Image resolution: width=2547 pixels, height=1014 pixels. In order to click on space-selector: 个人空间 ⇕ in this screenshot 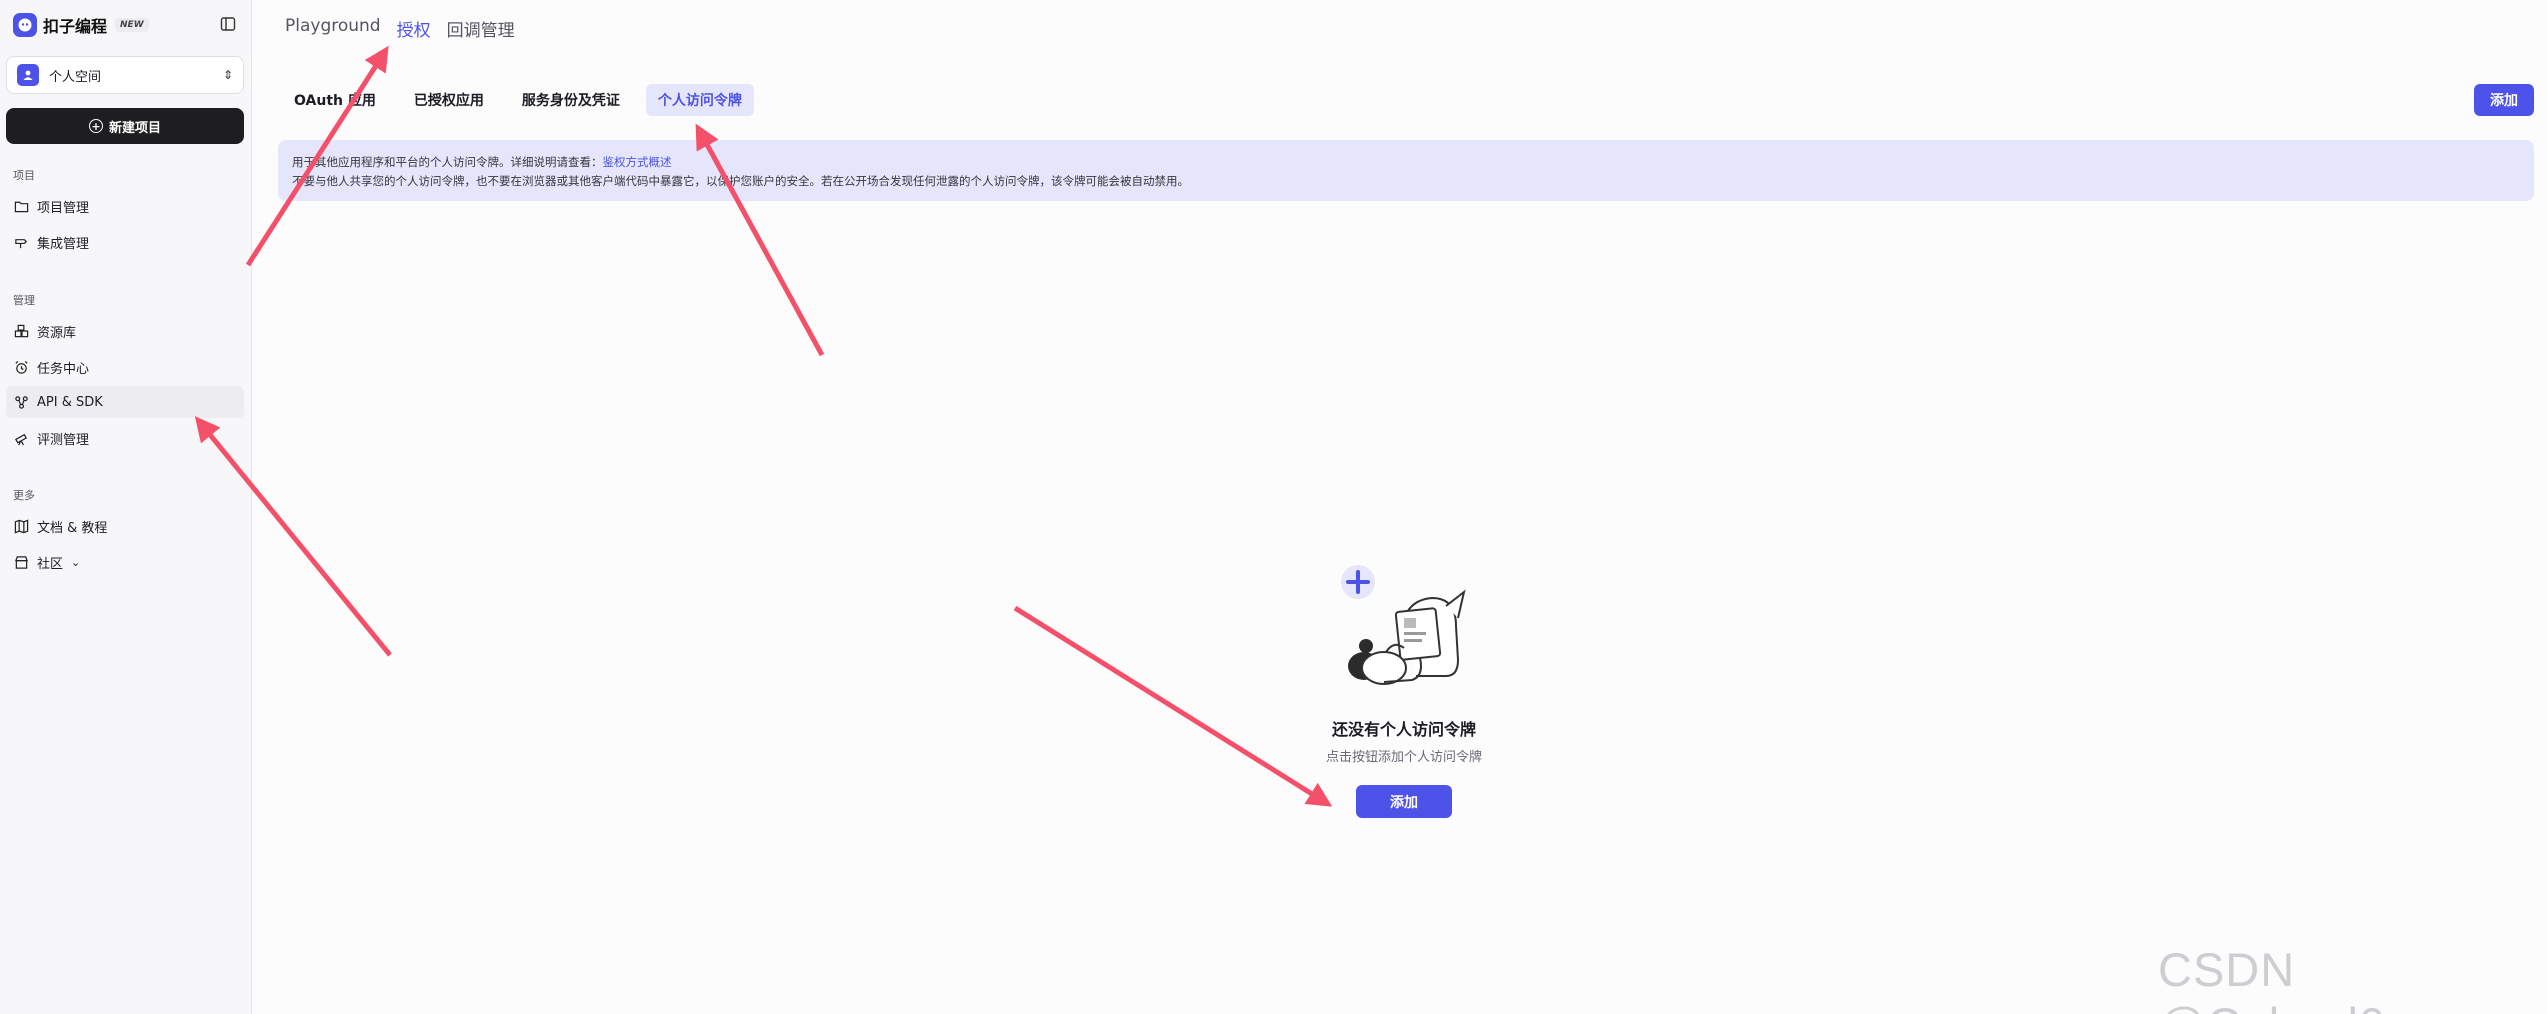, I will do `click(125, 75)`.